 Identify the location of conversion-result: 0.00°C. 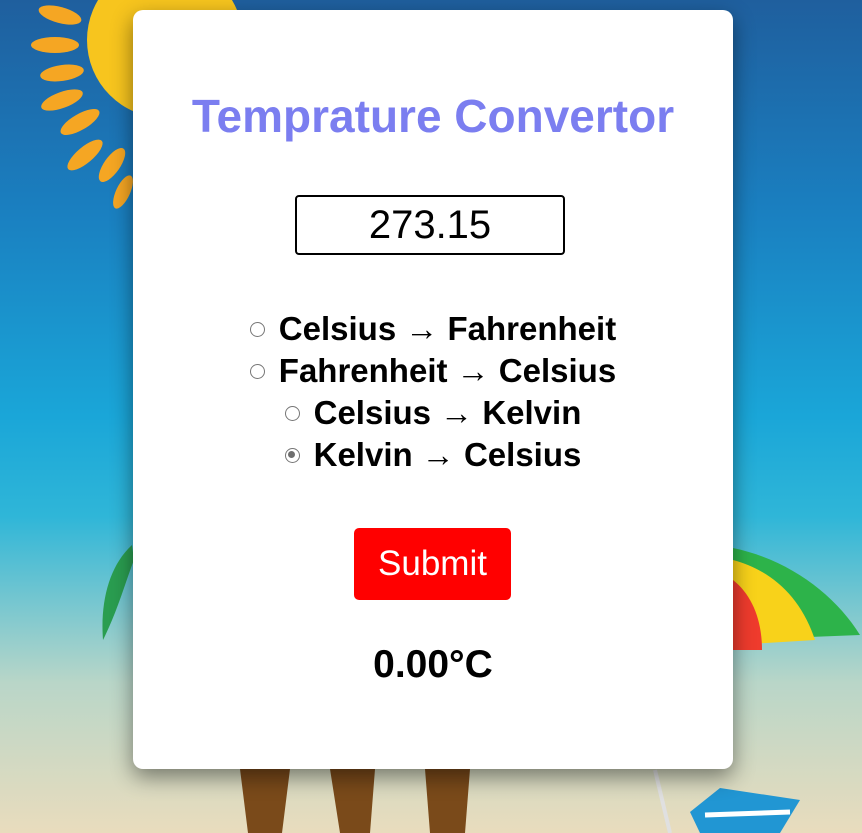
(433, 664).